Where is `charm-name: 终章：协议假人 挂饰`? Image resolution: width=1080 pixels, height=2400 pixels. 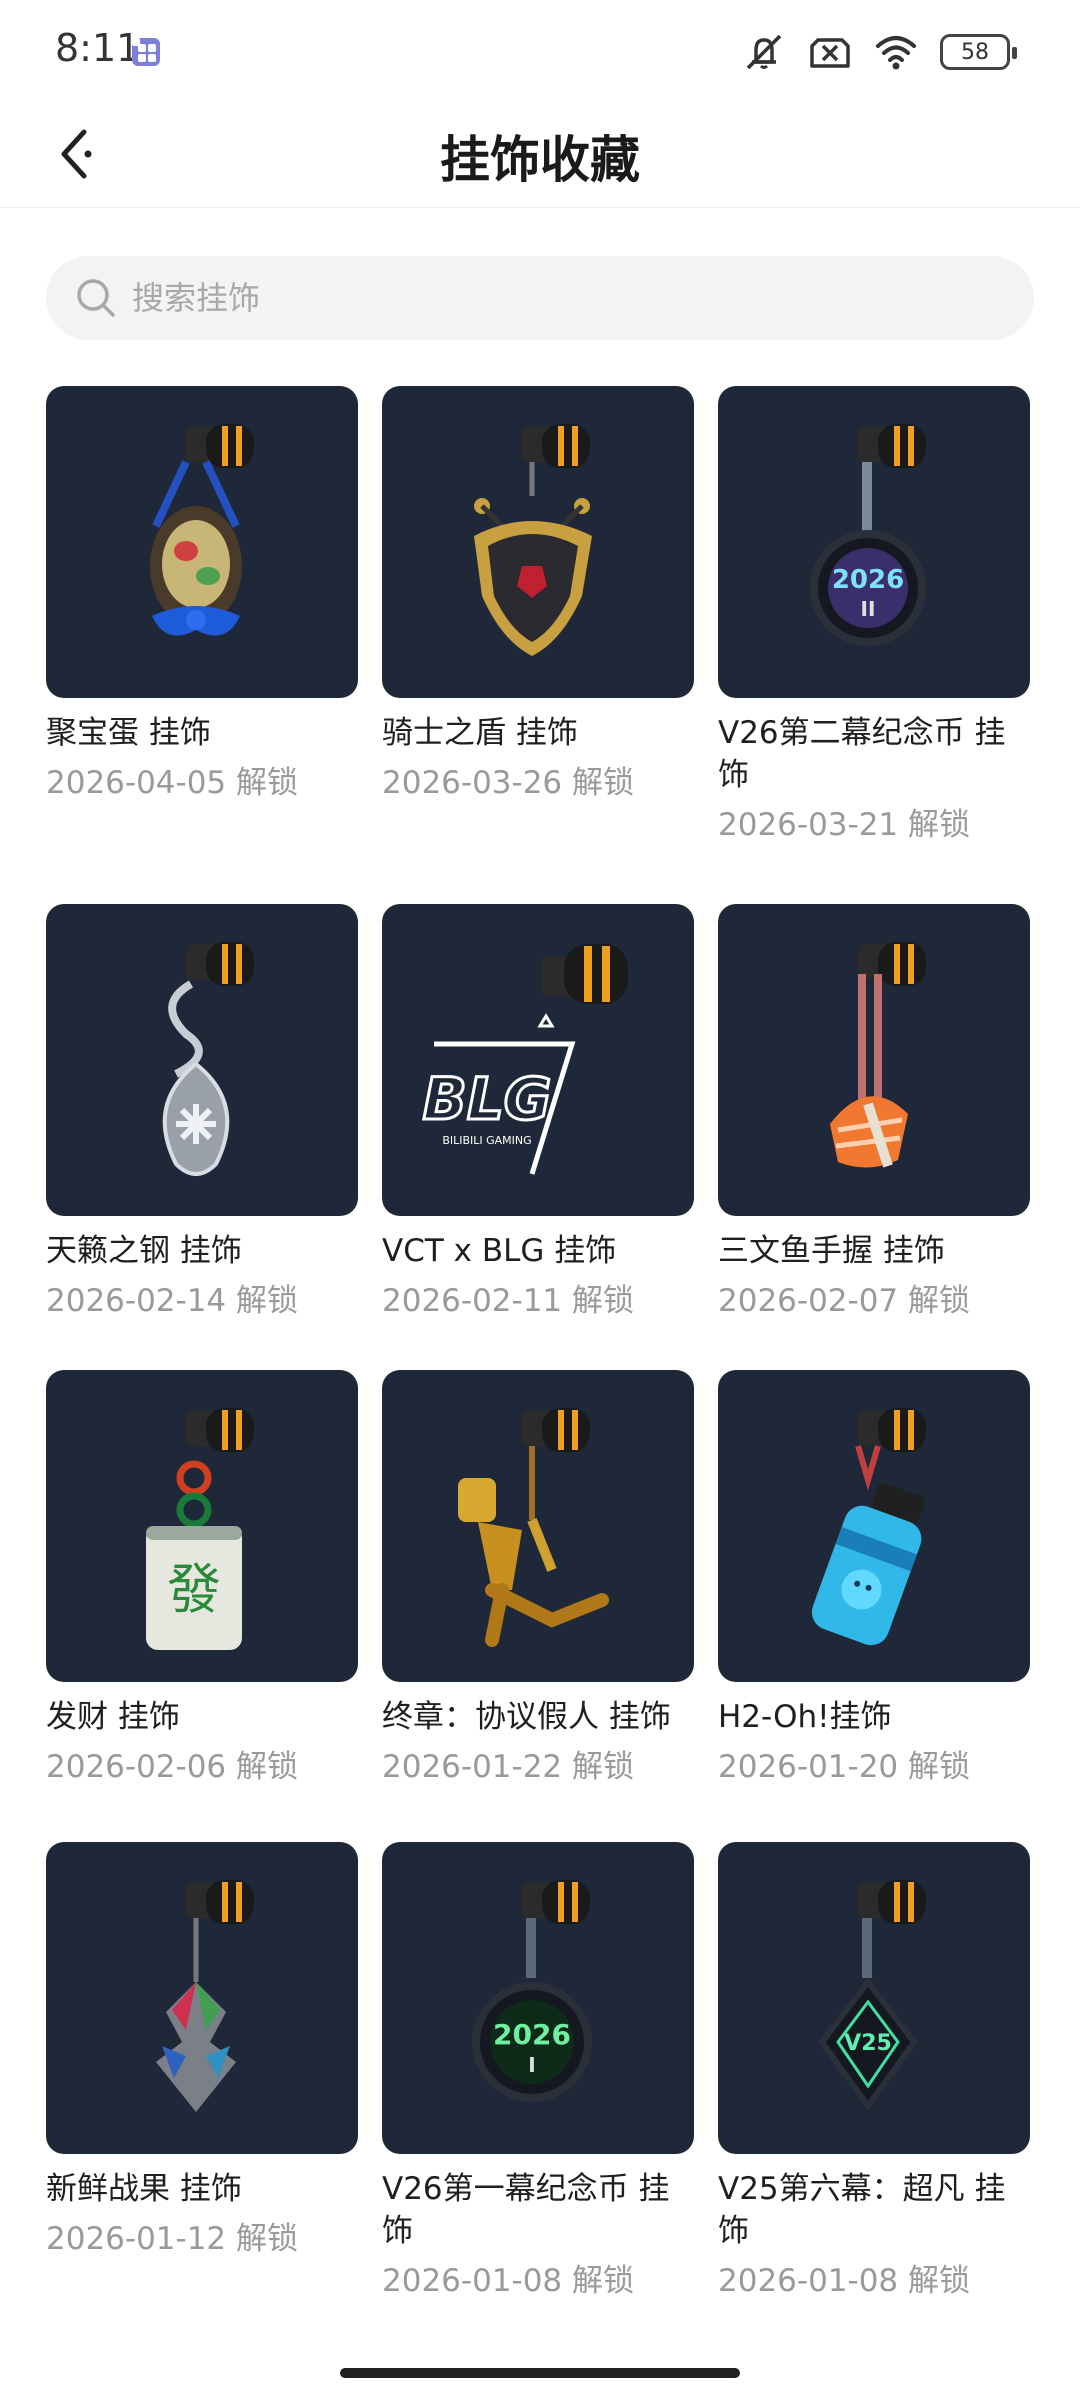
charm-name: 终章：协议假人 挂饰 is located at coordinates (526, 1717).